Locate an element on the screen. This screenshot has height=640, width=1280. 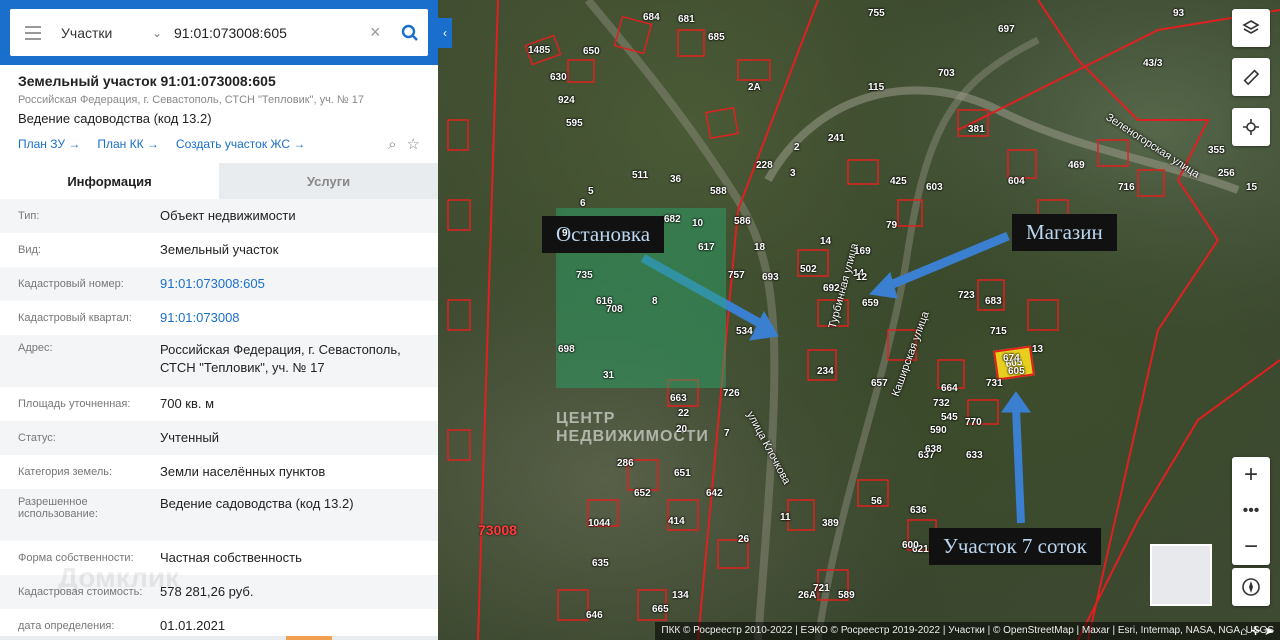
parcel-number-label: 636 is located at coordinates (918, 510).